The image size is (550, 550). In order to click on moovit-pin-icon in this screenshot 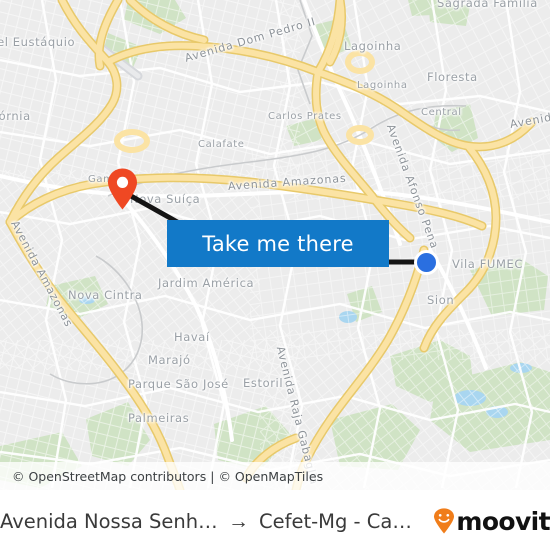, I will do `click(444, 521)`.